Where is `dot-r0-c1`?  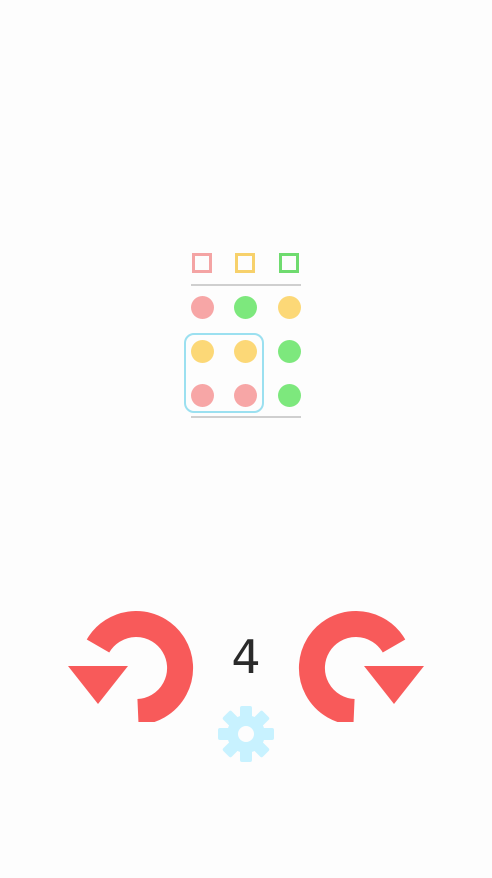
dot-r0-c1 is located at coordinates (245, 307).